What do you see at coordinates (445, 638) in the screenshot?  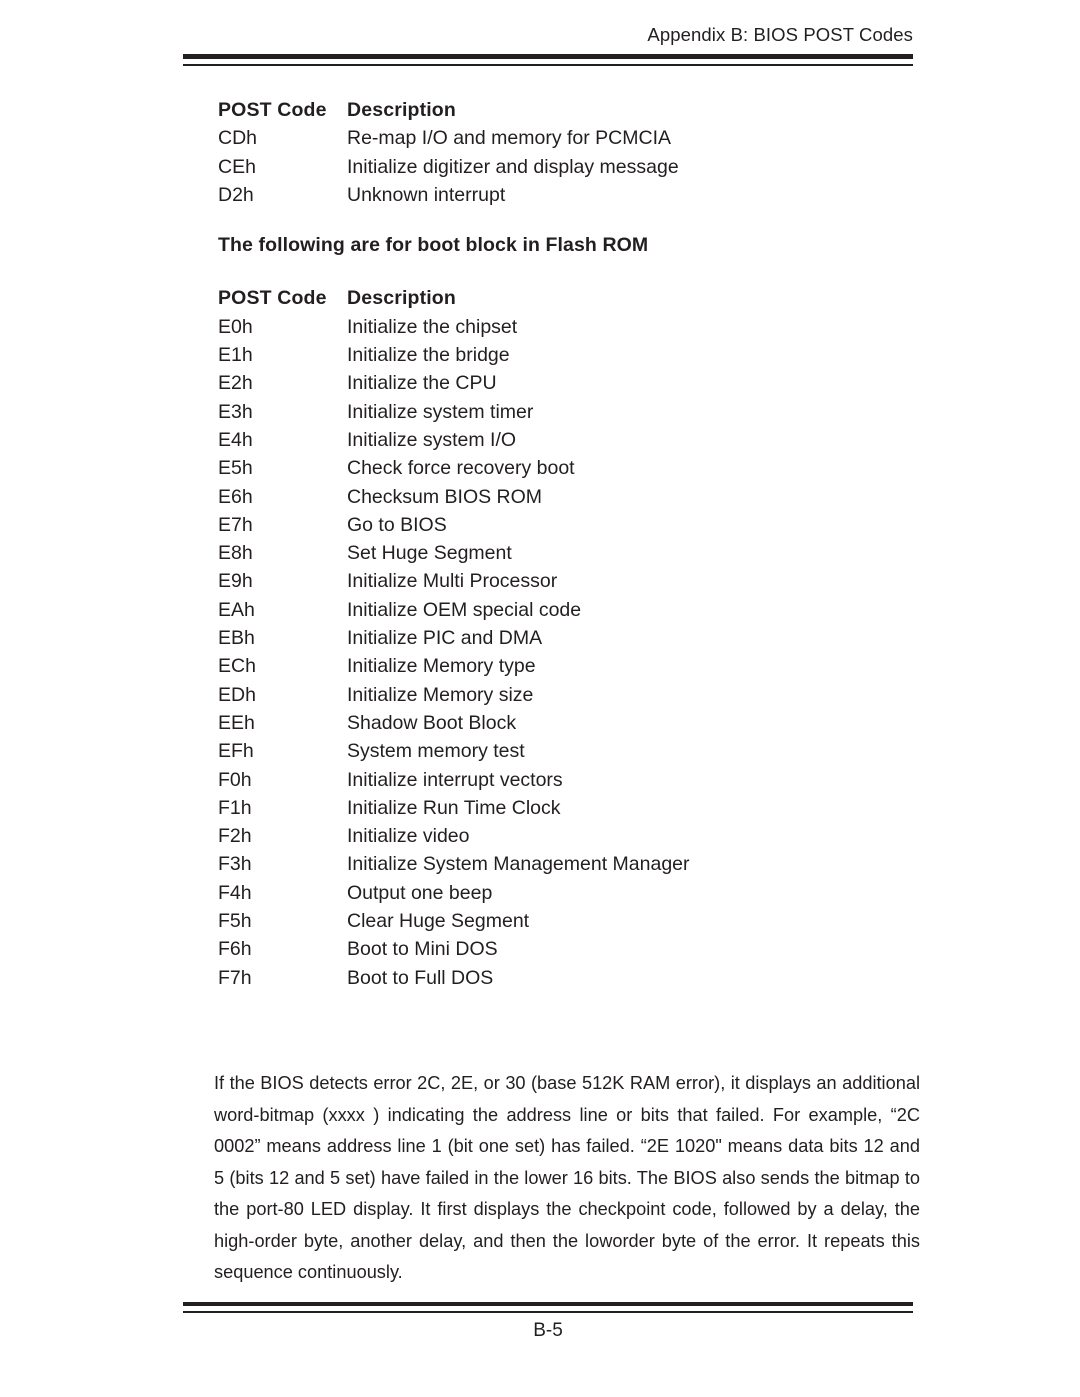 I see `cell-description: Initialize PIC and DMA` at bounding box center [445, 638].